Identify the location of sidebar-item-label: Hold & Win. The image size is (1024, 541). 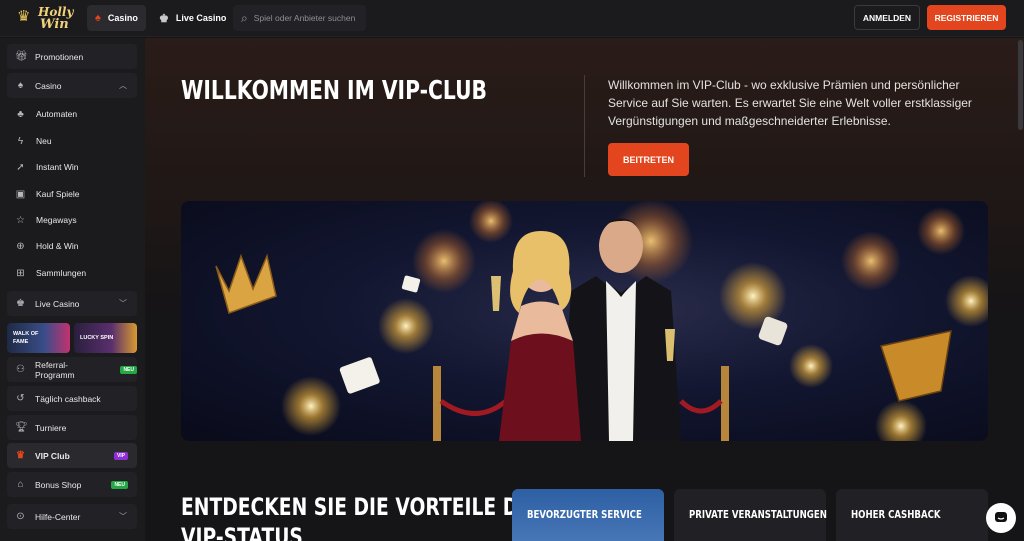
(57, 246).